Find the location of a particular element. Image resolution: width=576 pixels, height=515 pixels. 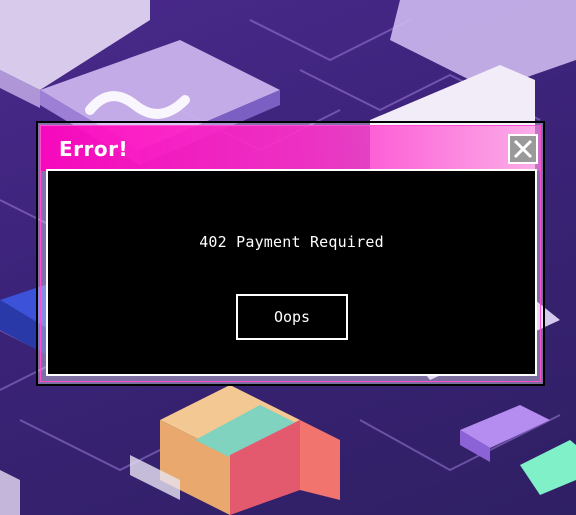

dialog-title: Error! is located at coordinates (94, 149).